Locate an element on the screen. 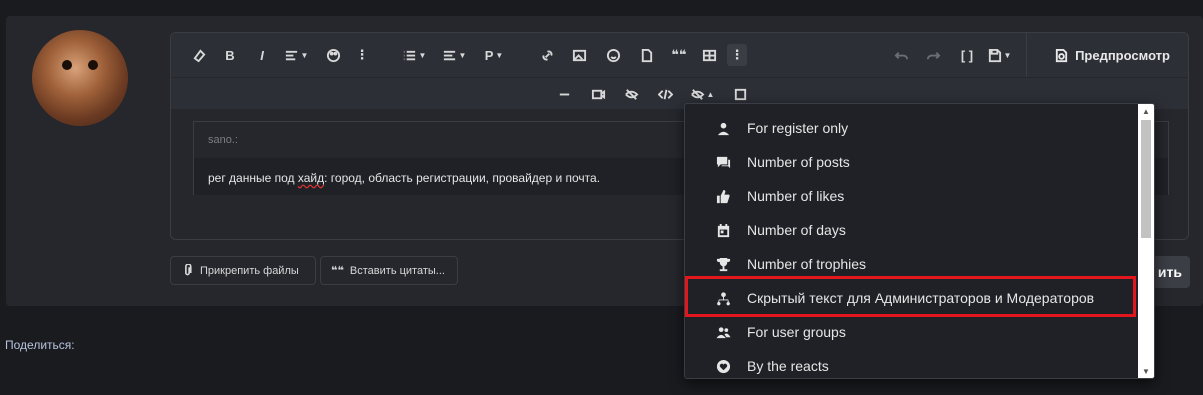 The height and width of the screenshot is (395, 1203). misspelled-word: хайд is located at coordinates (311, 178).